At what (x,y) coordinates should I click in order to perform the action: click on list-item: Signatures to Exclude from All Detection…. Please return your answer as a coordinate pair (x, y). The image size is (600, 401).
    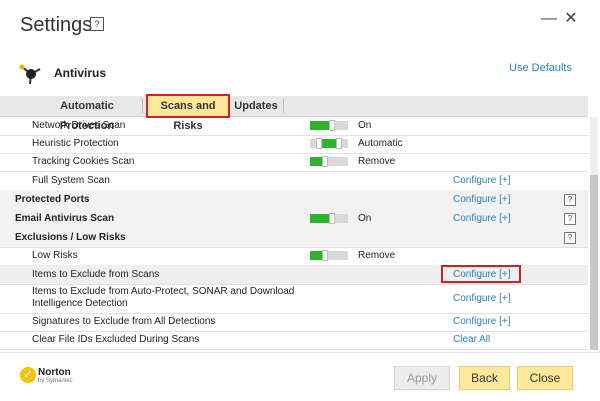
    Looking at the image, I should click on (294, 322).